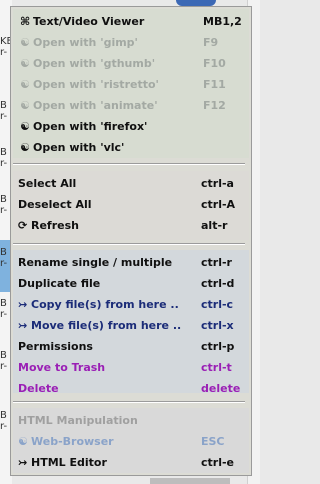 Image resolution: width=320 pixels, height=484 pixels. I want to click on menu-item-label: Web-Browser, so click(72, 441).